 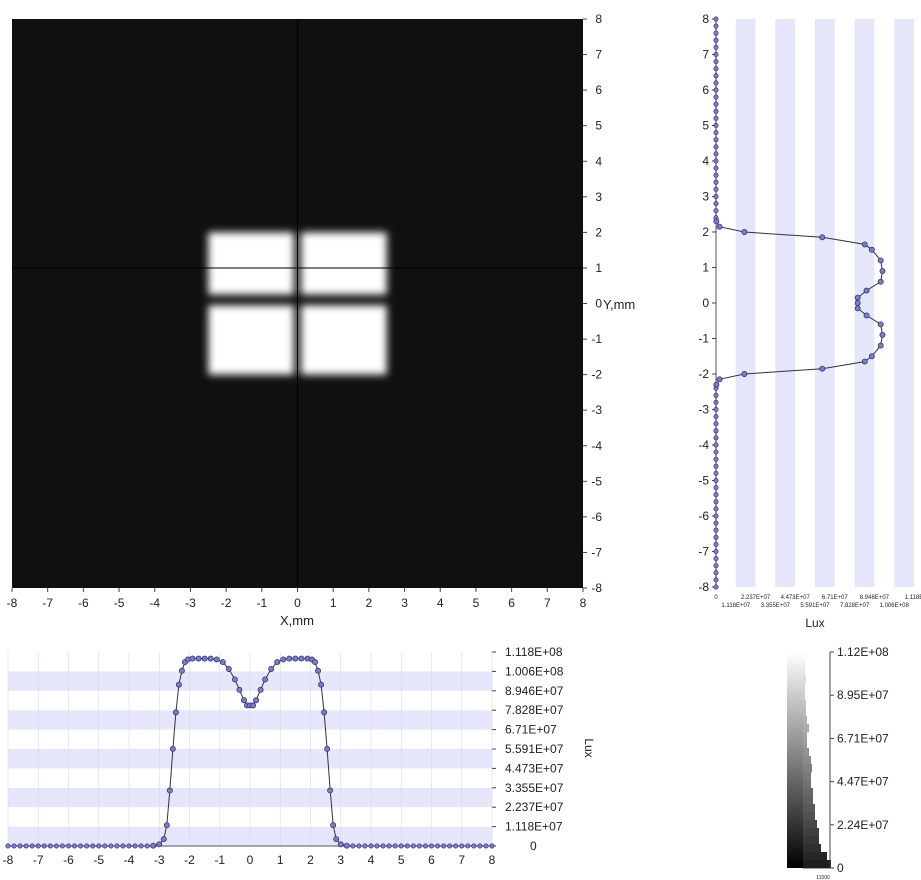 What do you see at coordinates (705, 197) in the screenshot?
I see `vertical-profile-y-tick-label: 3` at bounding box center [705, 197].